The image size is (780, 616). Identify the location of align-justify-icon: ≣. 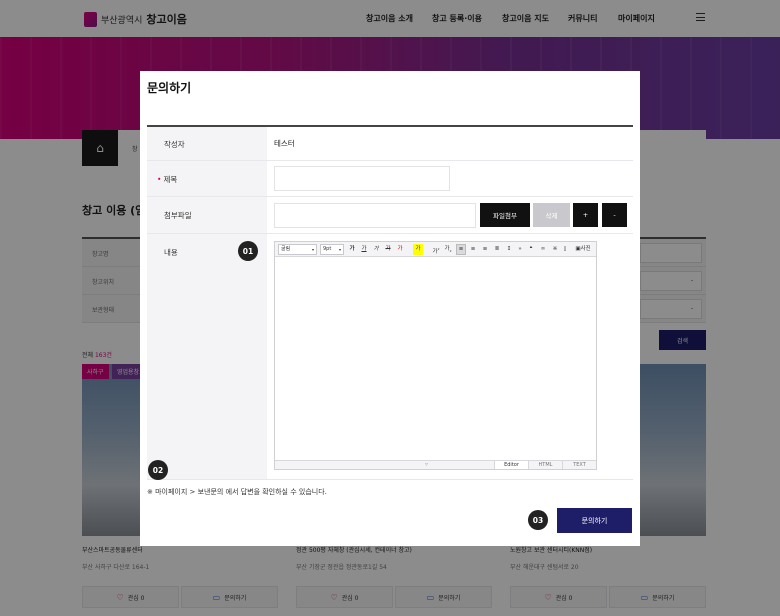
(497, 249).